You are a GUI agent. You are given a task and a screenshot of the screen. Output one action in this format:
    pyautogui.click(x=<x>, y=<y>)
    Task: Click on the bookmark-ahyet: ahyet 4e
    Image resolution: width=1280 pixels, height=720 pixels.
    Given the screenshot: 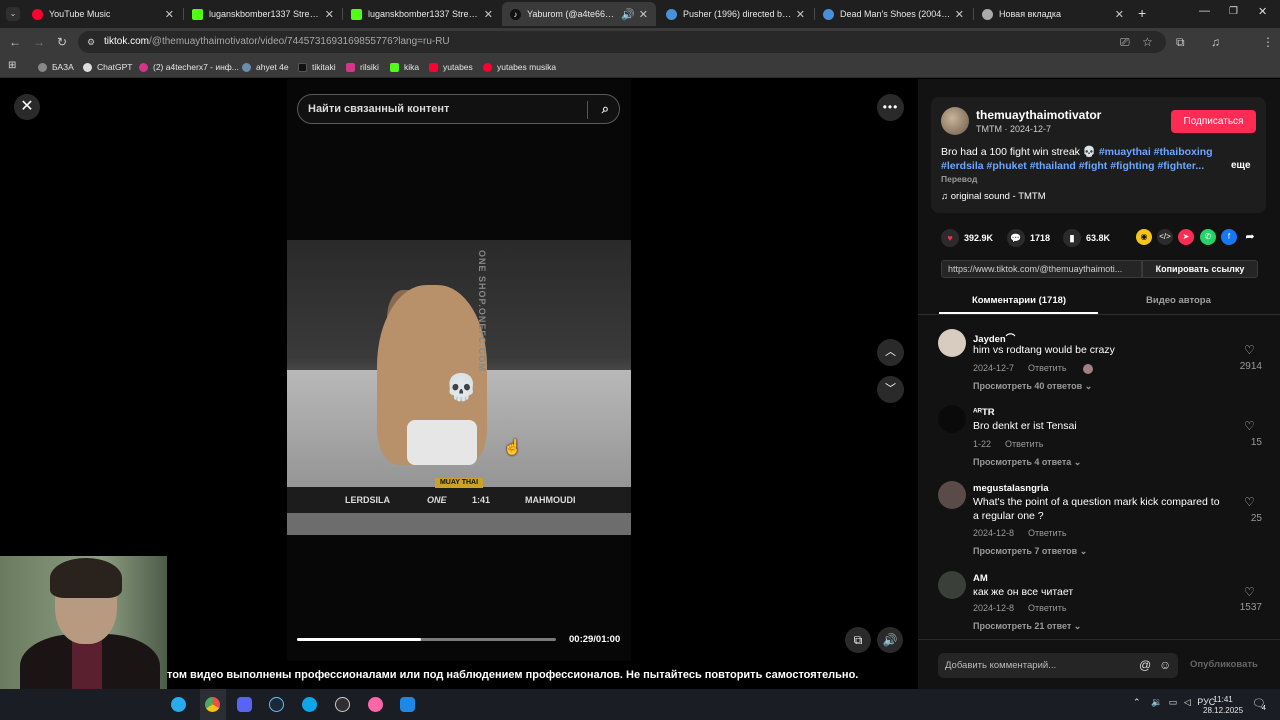 What is the action you would take?
    pyautogui.click(x=265, y=67)
    